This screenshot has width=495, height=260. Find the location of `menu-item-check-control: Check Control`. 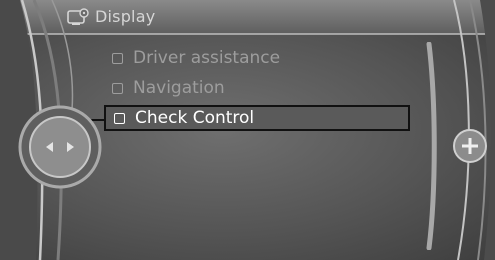

menu-item-check-control: Check Control is located at coordinates (257, 118).